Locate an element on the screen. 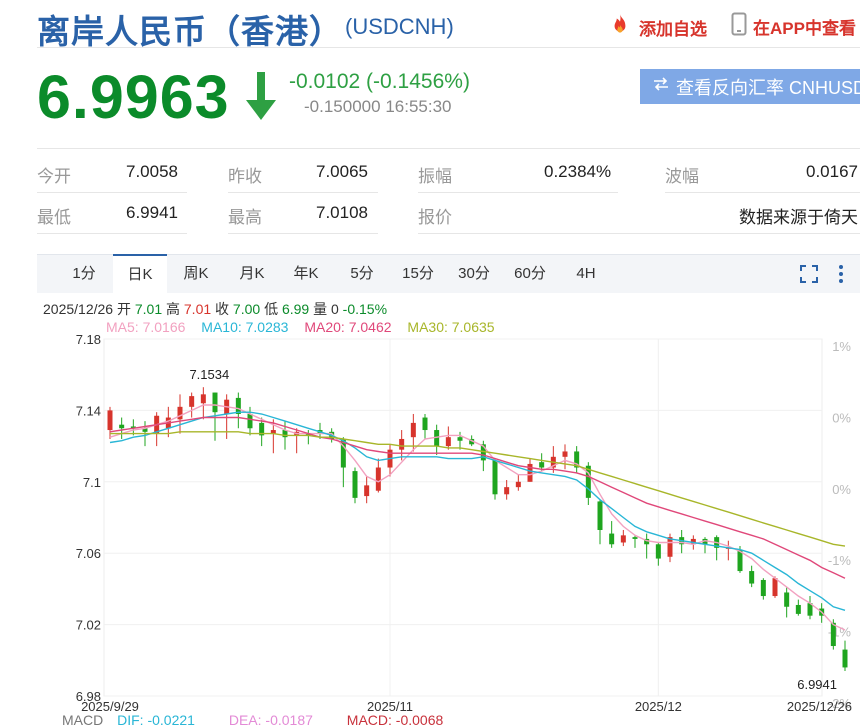 This screenshot has height=728, width=860. x-tick-label: 2025/12/26 is located at coordinates (819, 706).